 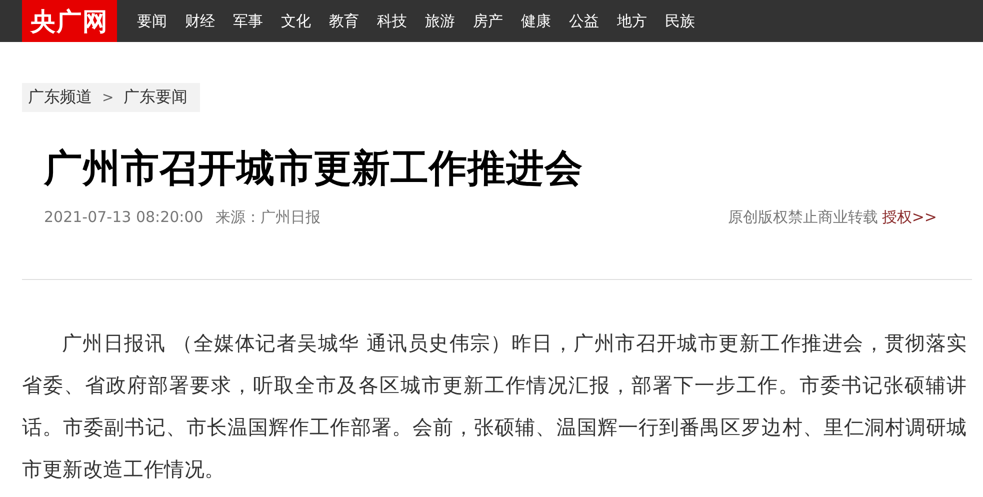 I want to click on nav-link: 旅游, so click(x=440, y=21).